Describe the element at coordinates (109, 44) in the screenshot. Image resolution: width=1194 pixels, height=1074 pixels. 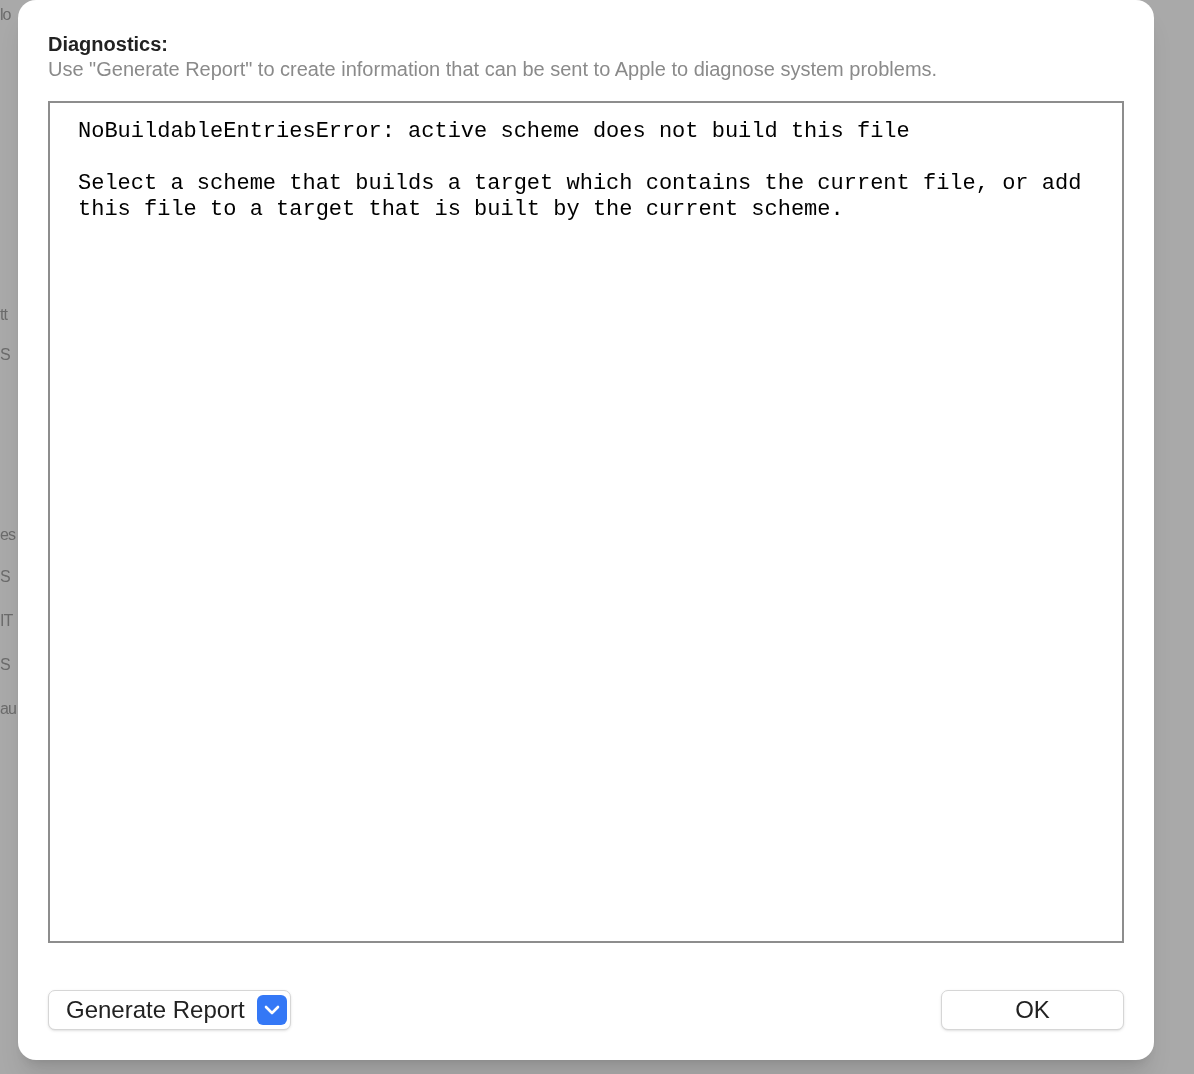
I see `dialog-heading: Diagnostics:` at that location.